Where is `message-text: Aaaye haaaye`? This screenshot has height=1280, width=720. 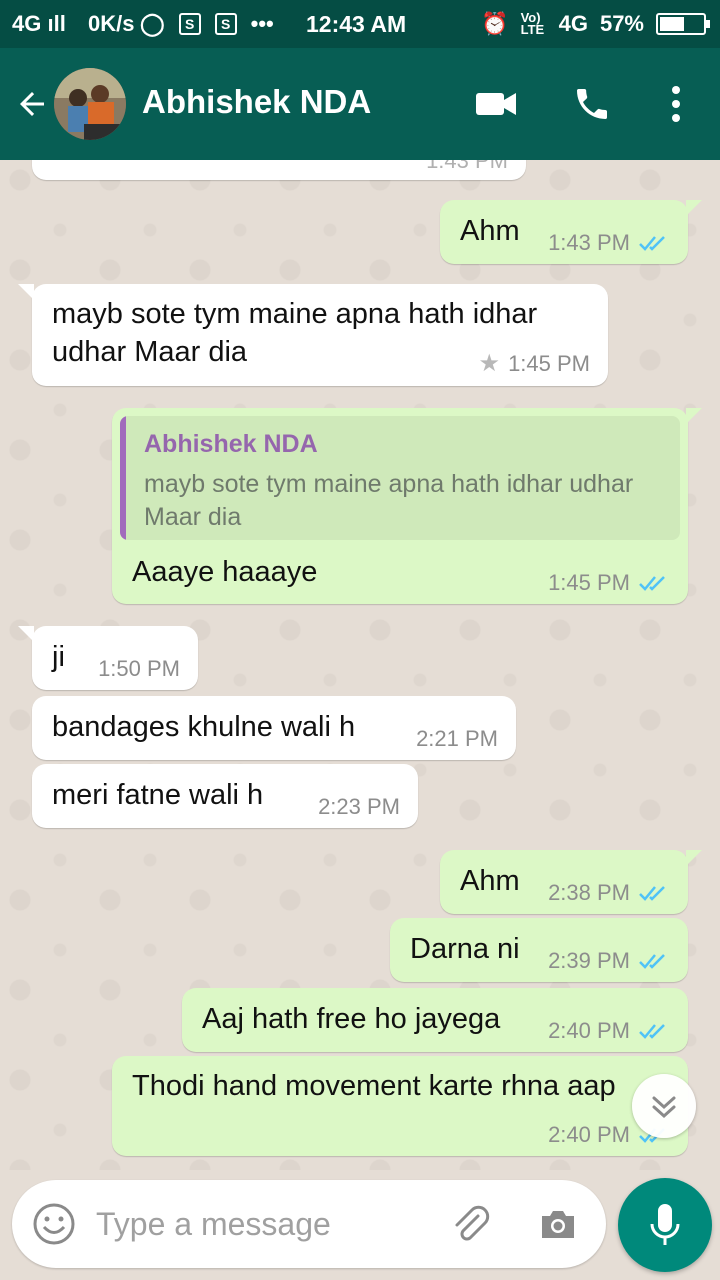 message-text: Aaaye haaaye is located at coordinates (225, 572).